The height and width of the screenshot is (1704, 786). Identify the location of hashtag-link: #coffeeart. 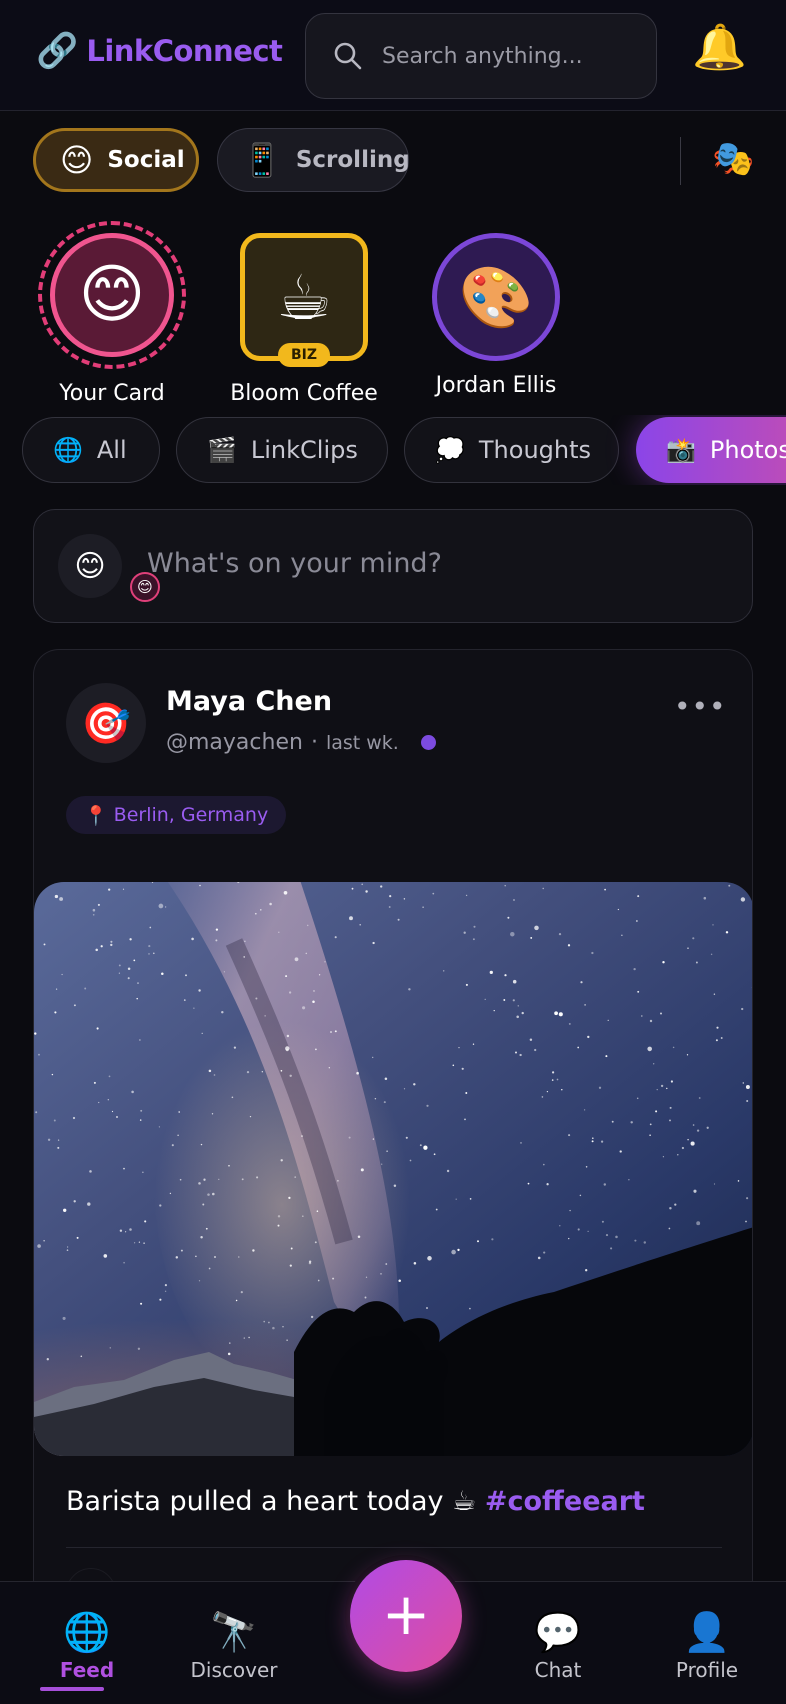
(565, 1501).